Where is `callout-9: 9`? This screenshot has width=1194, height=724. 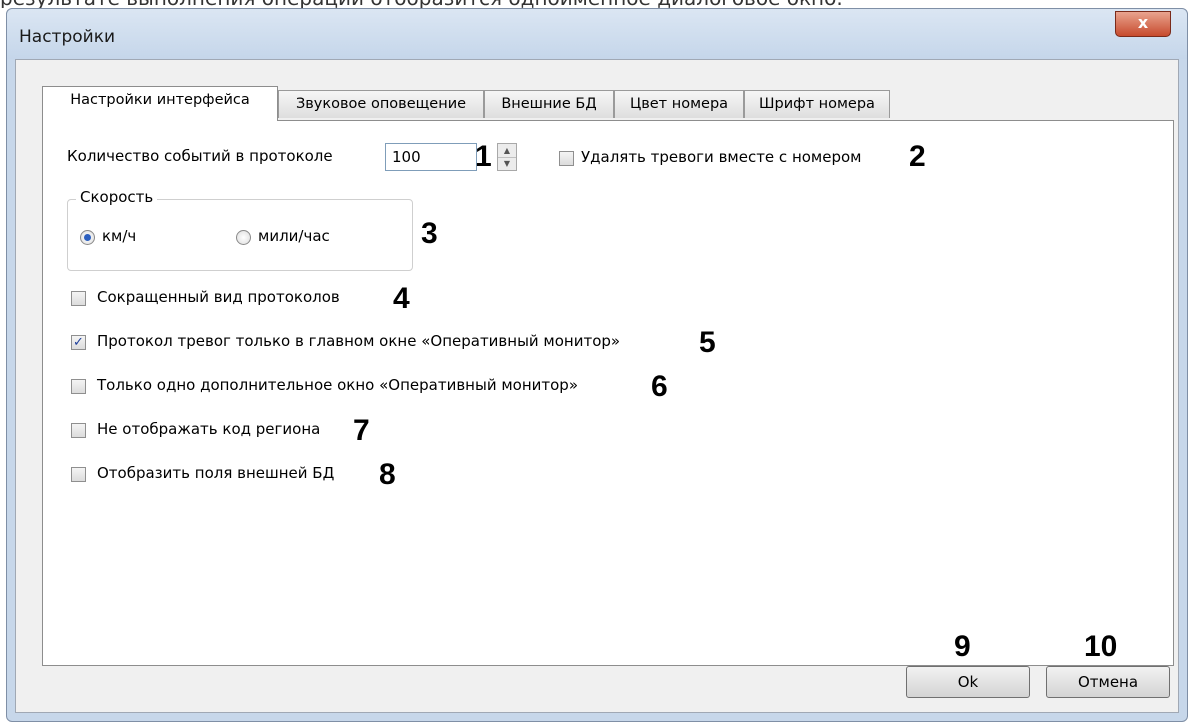 callout-9: 9 is located at coordinates (962, 646).